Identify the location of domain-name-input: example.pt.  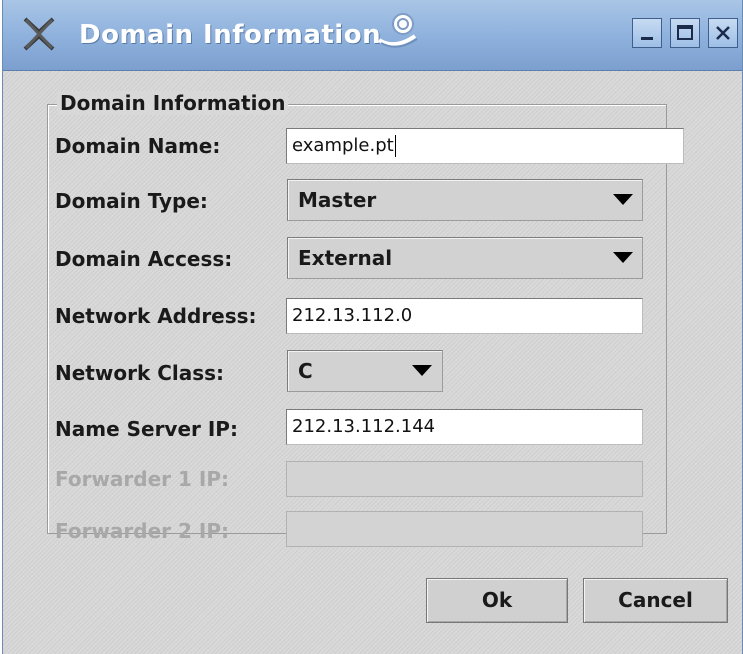
(485, 146).